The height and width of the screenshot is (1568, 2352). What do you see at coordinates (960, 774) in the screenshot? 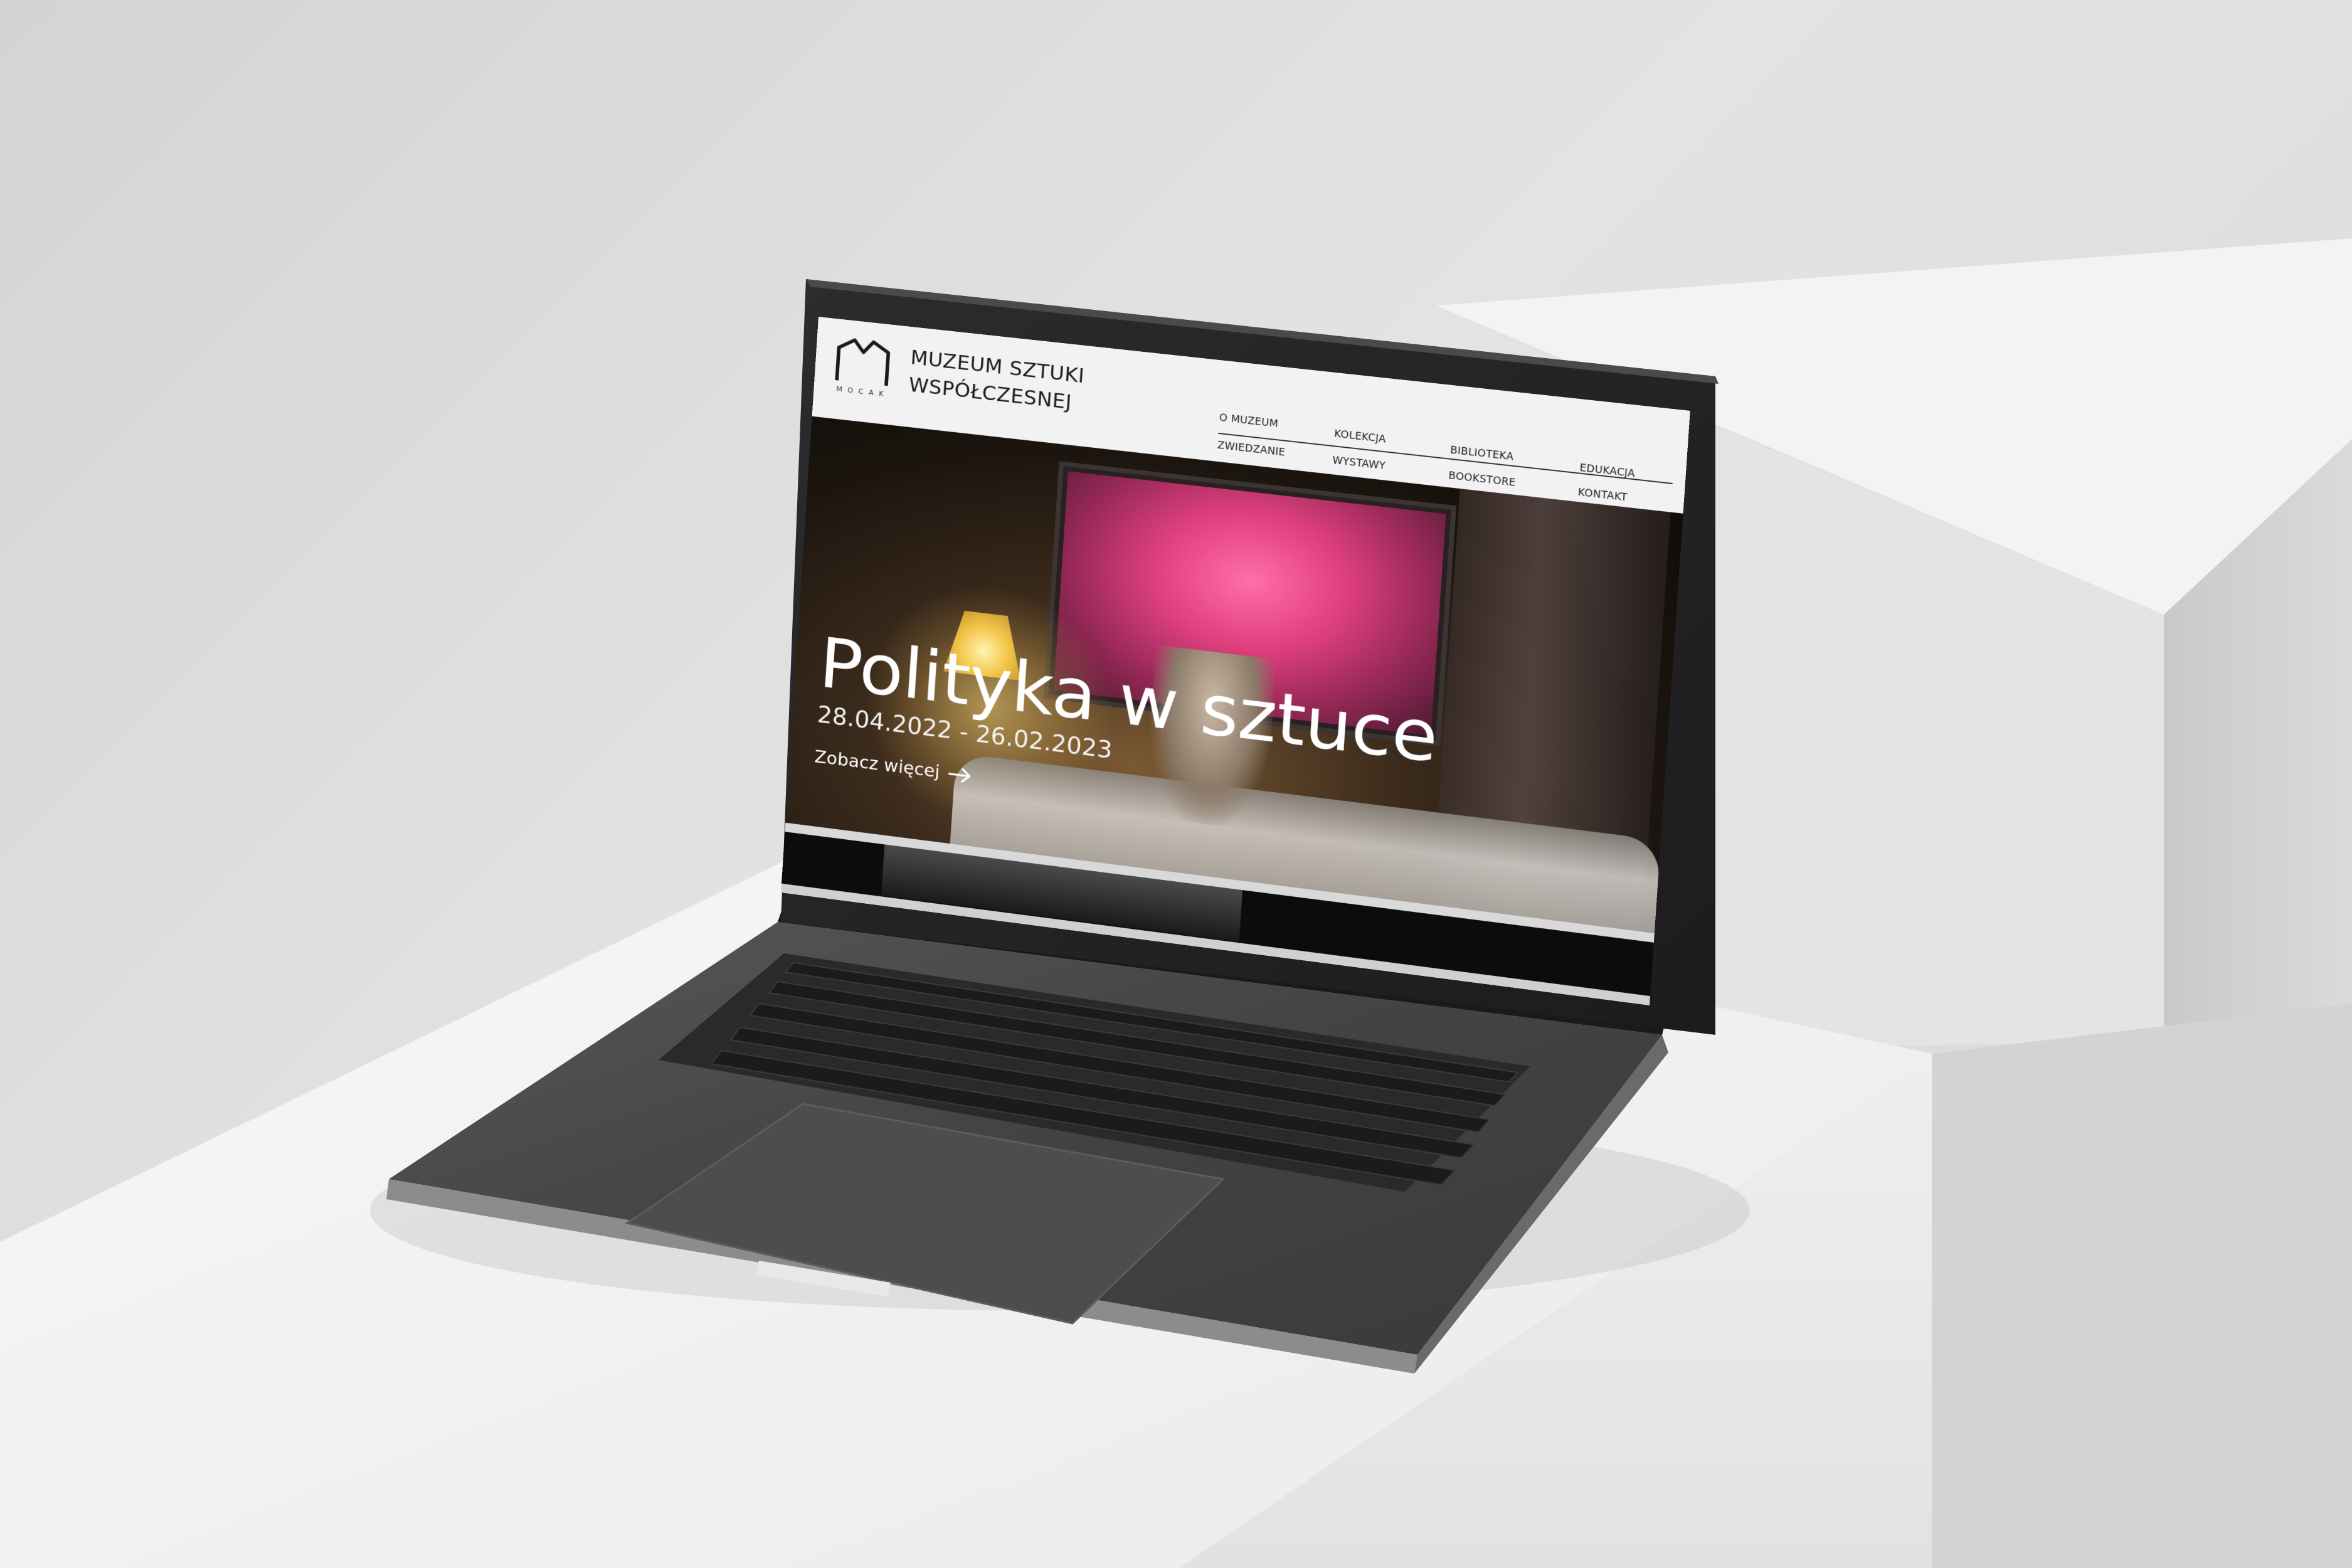
I see `arrow-right-icon` at bounding box center [960, 774].